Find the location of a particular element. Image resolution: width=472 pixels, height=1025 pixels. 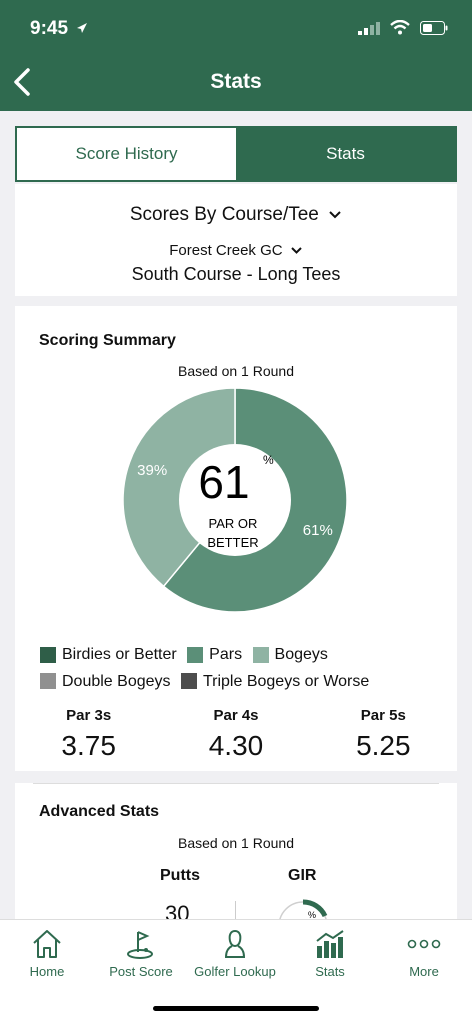

par-value: 3.75 is located at coordinates (88, 745).